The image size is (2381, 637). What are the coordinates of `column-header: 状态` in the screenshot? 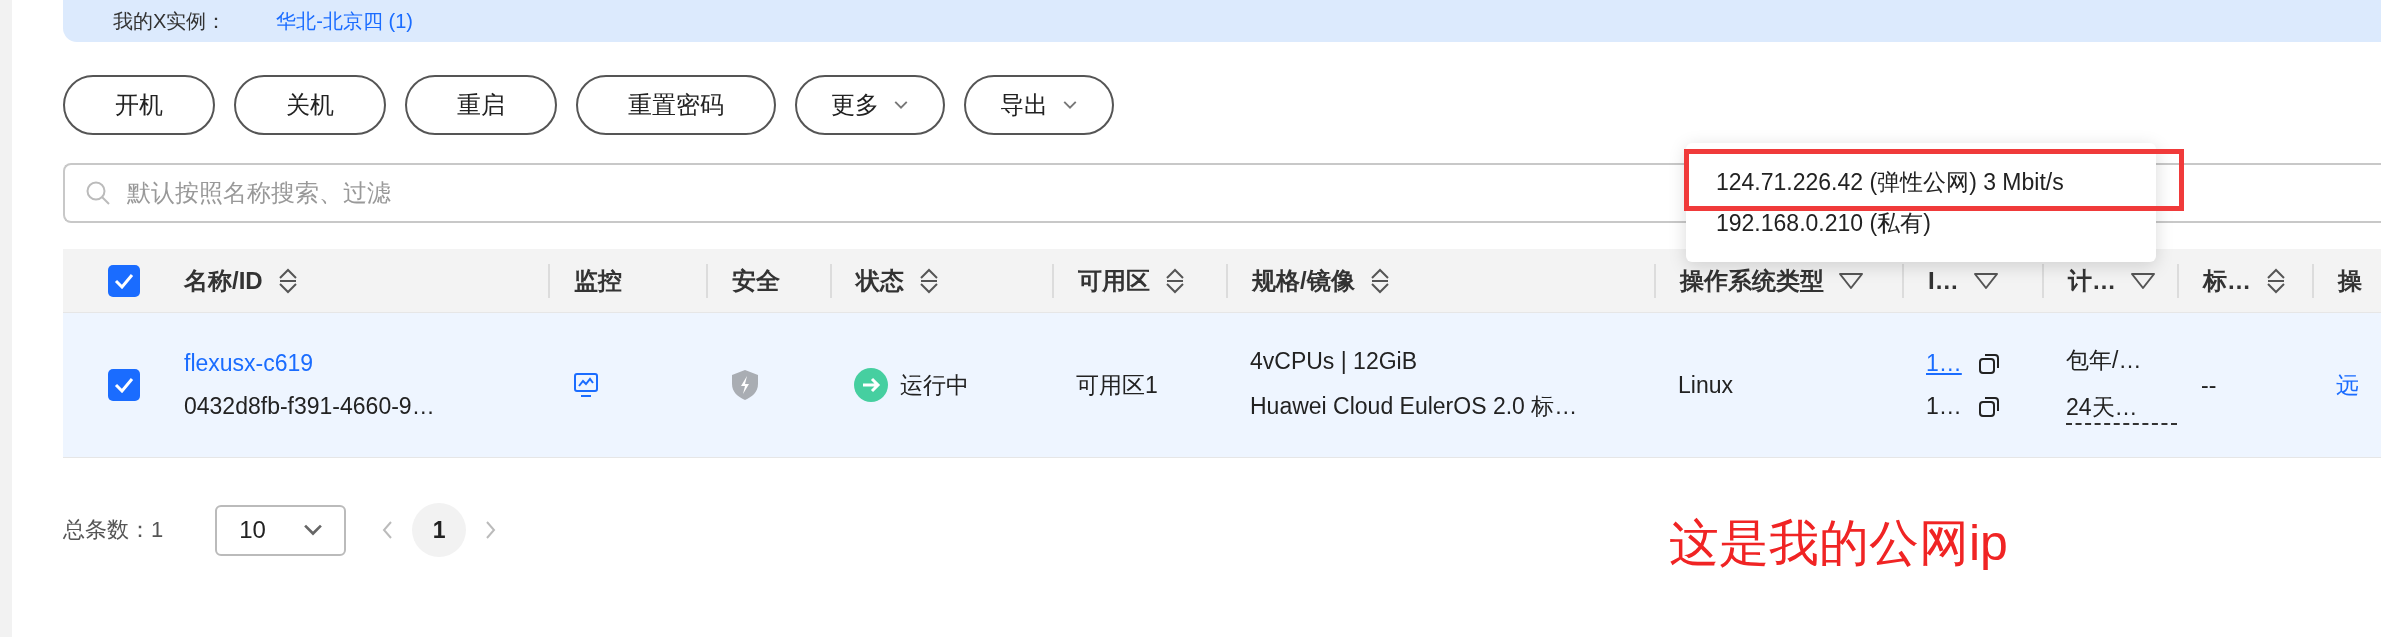 It's located at (880, 280).